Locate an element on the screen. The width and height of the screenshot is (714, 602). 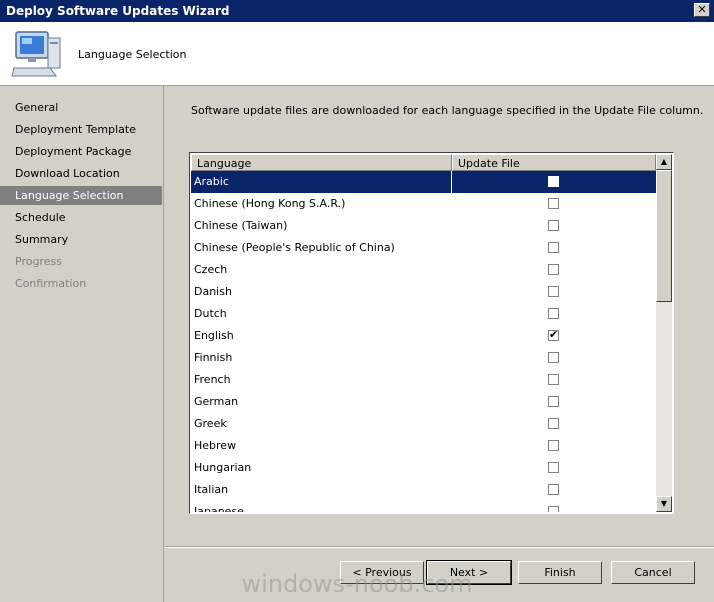
language-name: Hungarian is located at coordinates (223, 467).